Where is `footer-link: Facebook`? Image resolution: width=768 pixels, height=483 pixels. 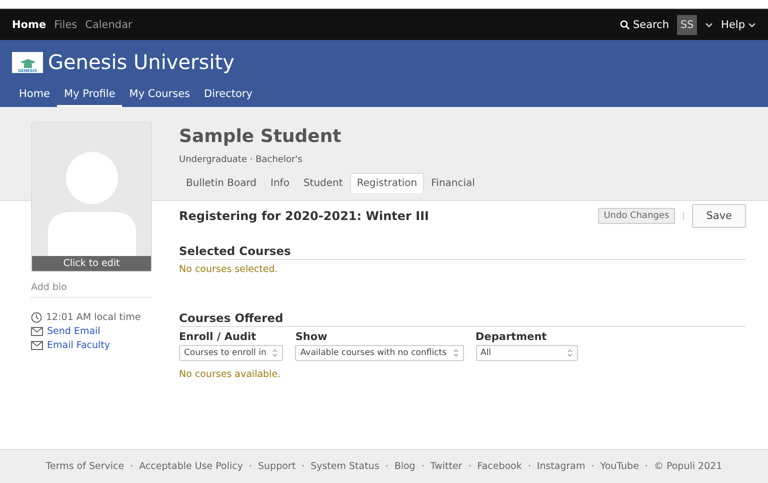
footer-link: Facebook is located at coordinates (499, 466).